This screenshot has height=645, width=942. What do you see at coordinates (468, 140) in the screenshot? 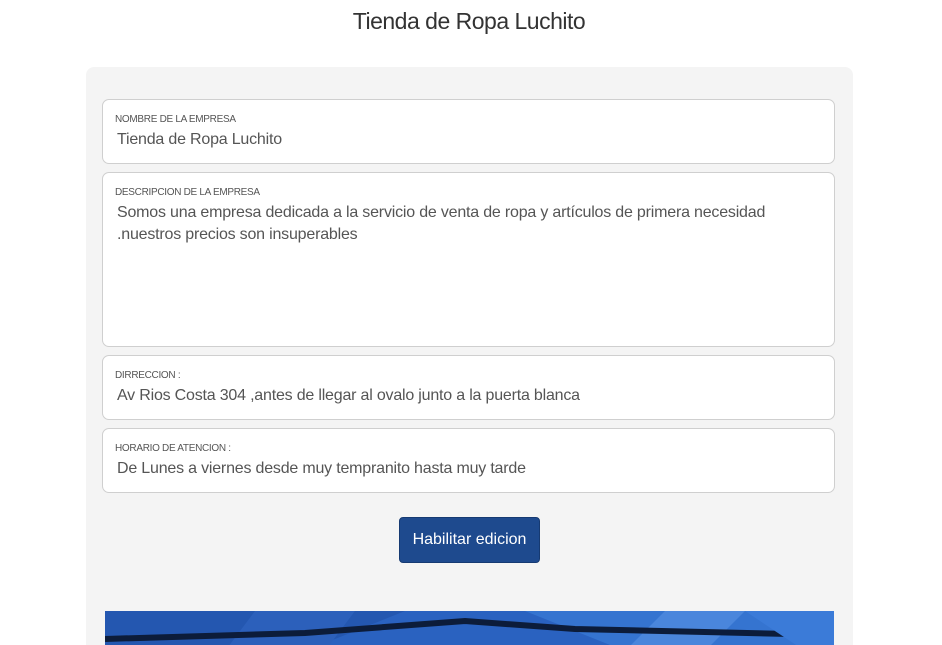
I see `company-name-input: Tienda de Ropa Luchito` at bounding box center [468, 140].